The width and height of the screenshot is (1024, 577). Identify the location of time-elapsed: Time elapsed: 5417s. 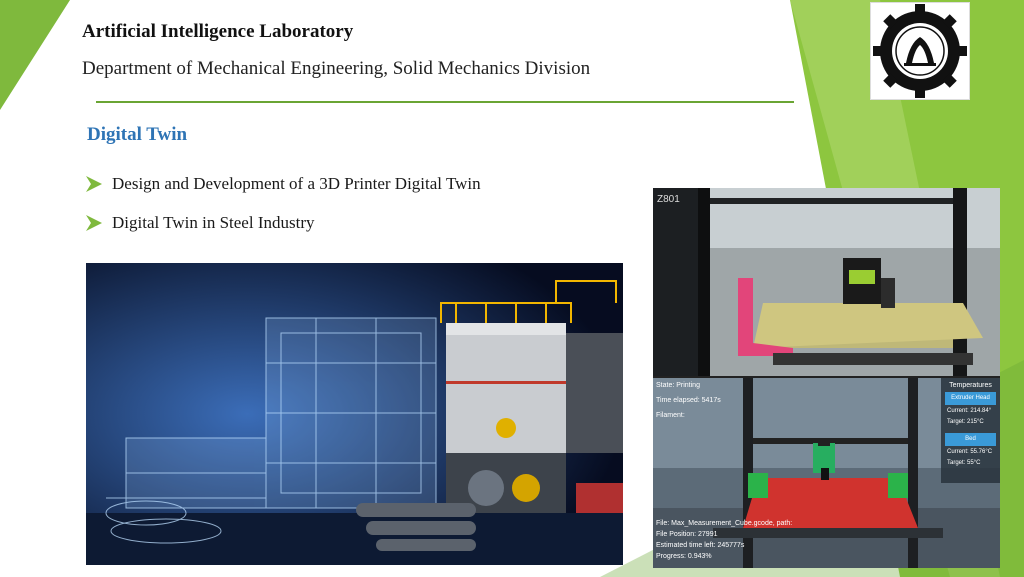
(688, 400).